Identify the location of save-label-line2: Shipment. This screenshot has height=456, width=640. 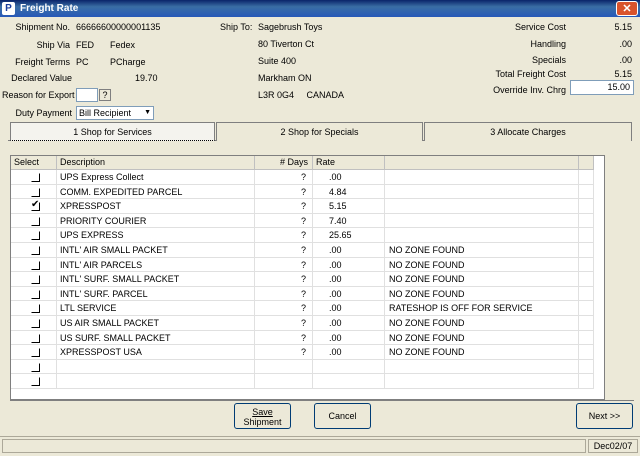
(262, 422).